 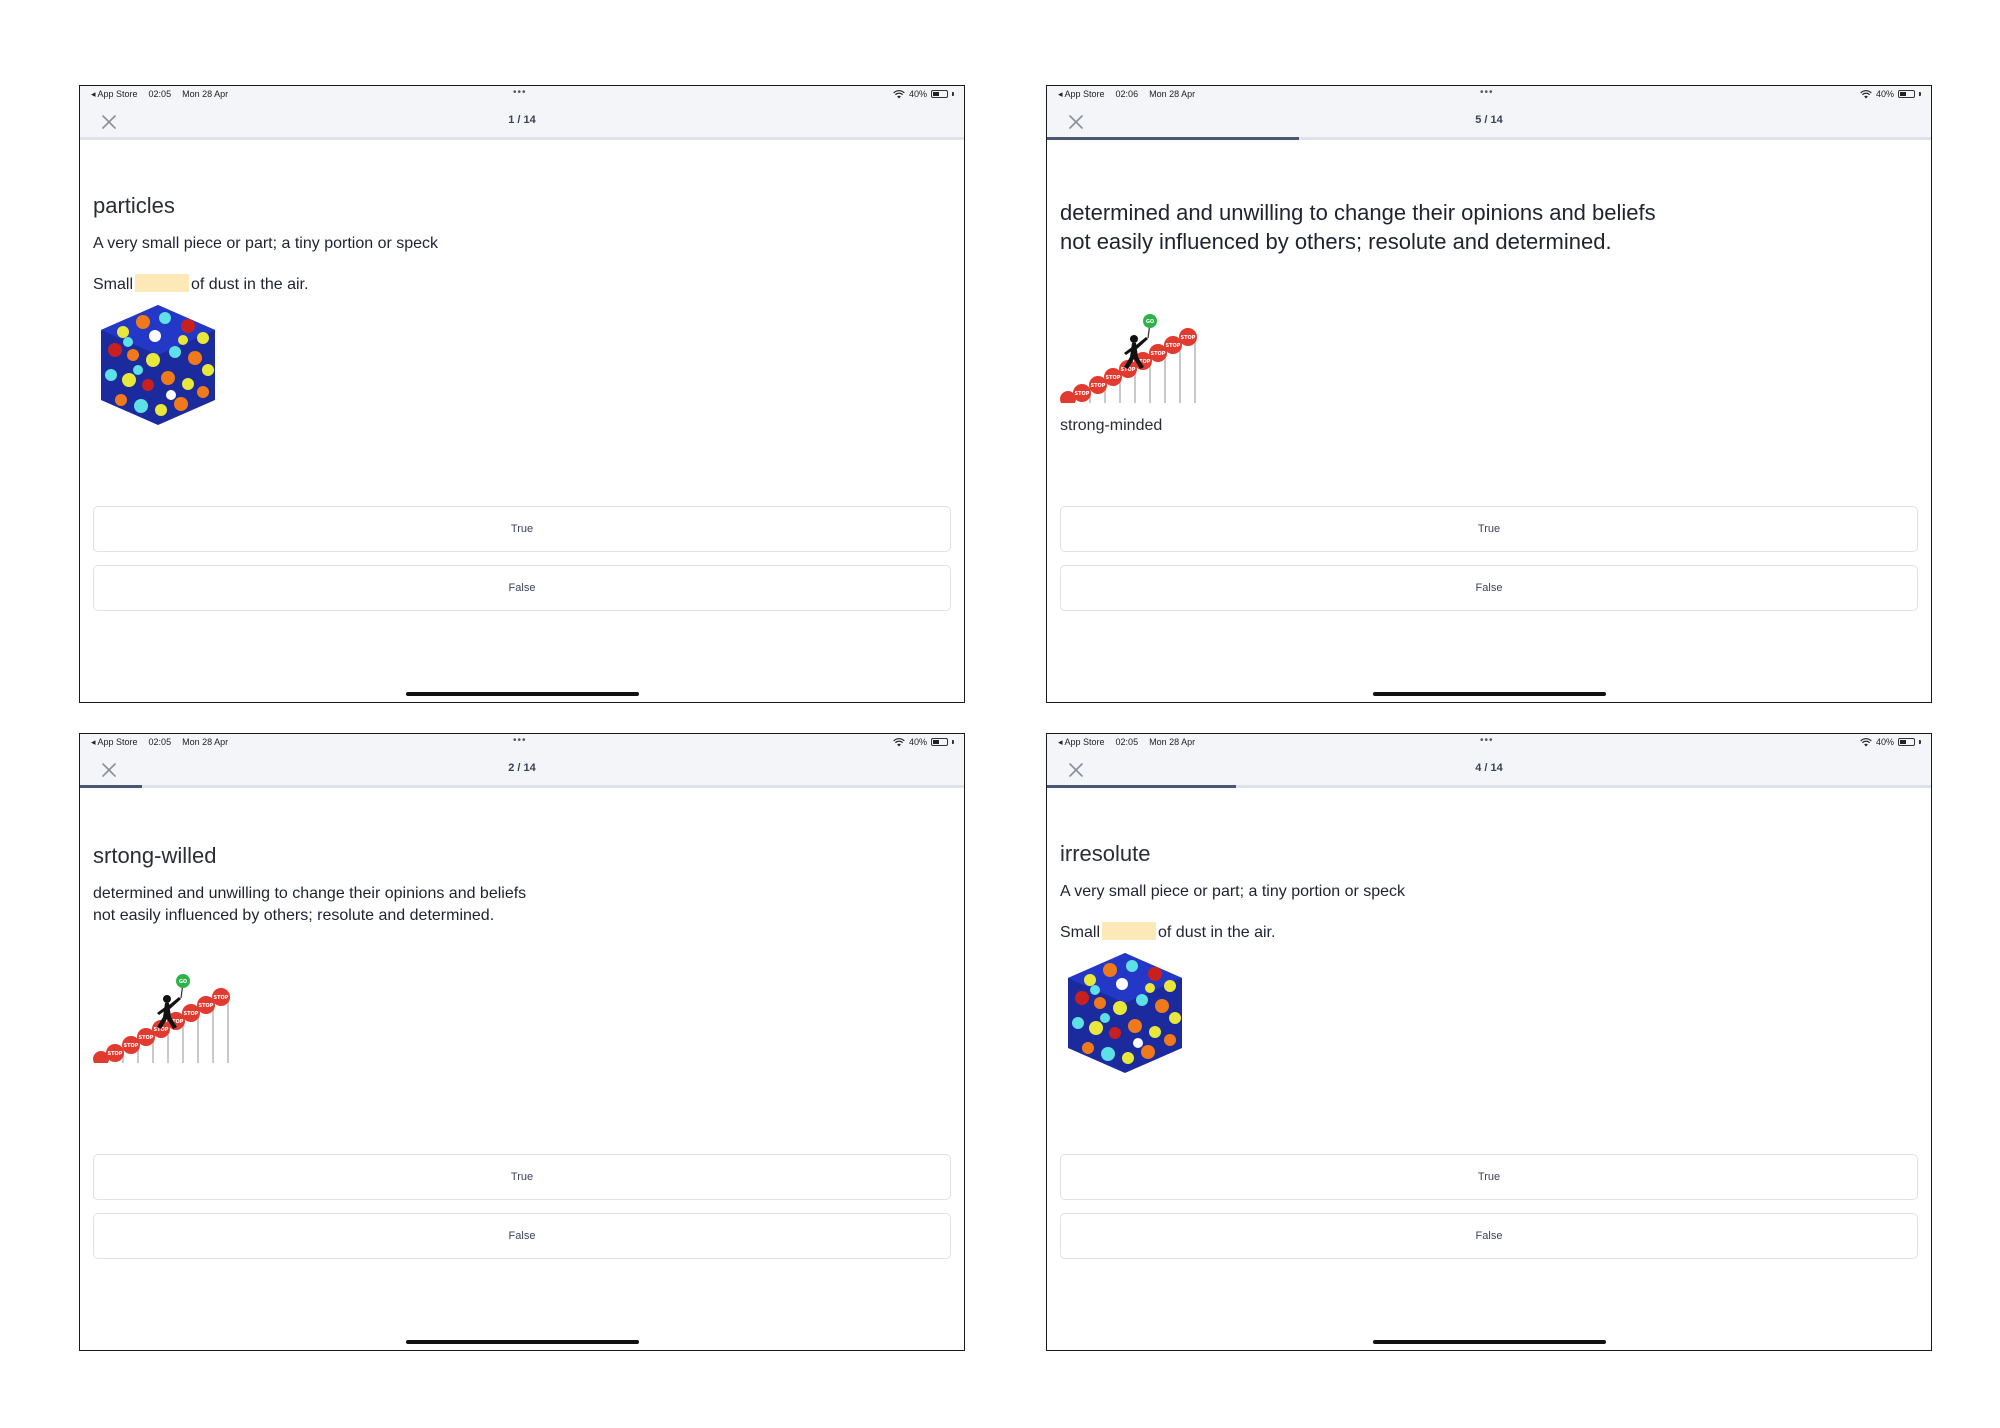 I want to click on progress-counter: 1 / 14, so click(x=522, y=120).